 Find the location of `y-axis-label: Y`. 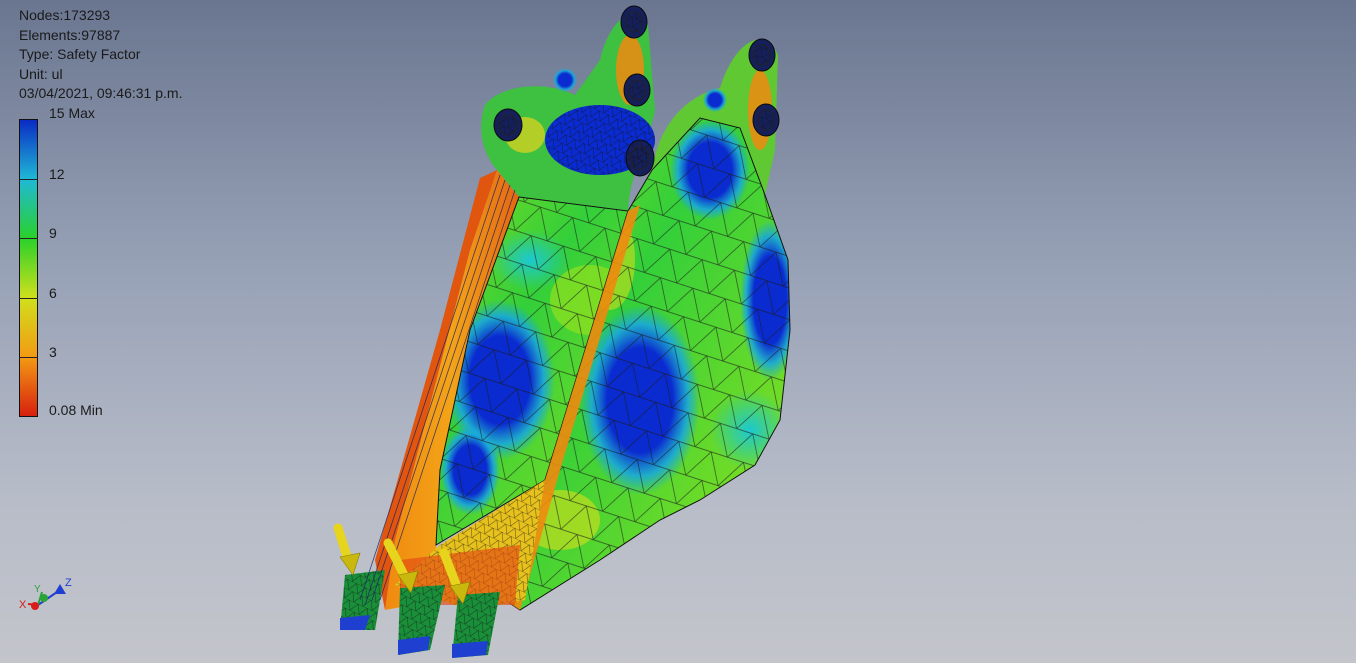

y-axis-label: Y is located at coordinates (37, 589).